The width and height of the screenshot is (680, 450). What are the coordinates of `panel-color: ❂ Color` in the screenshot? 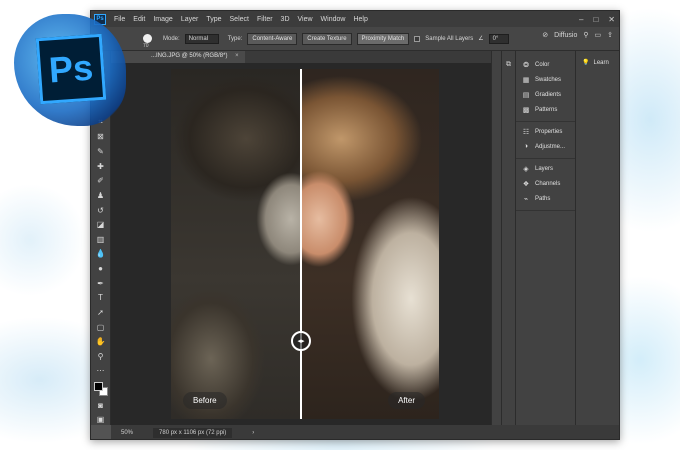 It's located at (545, 64).